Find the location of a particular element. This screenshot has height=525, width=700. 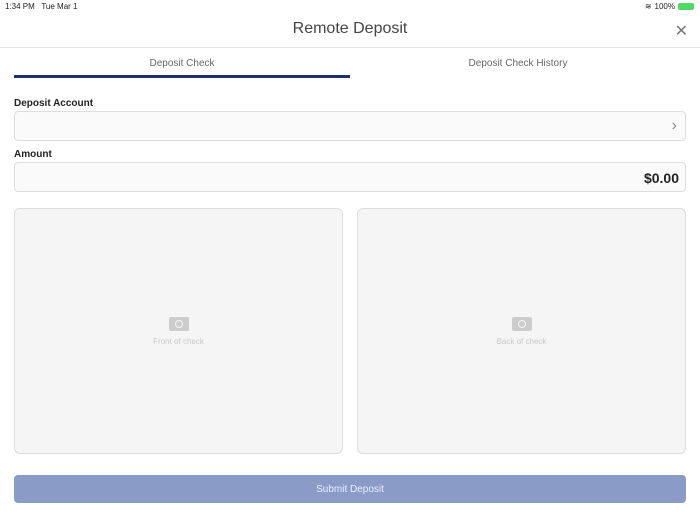

date: Tue Mar 1 is located at coordinates (59, 6).